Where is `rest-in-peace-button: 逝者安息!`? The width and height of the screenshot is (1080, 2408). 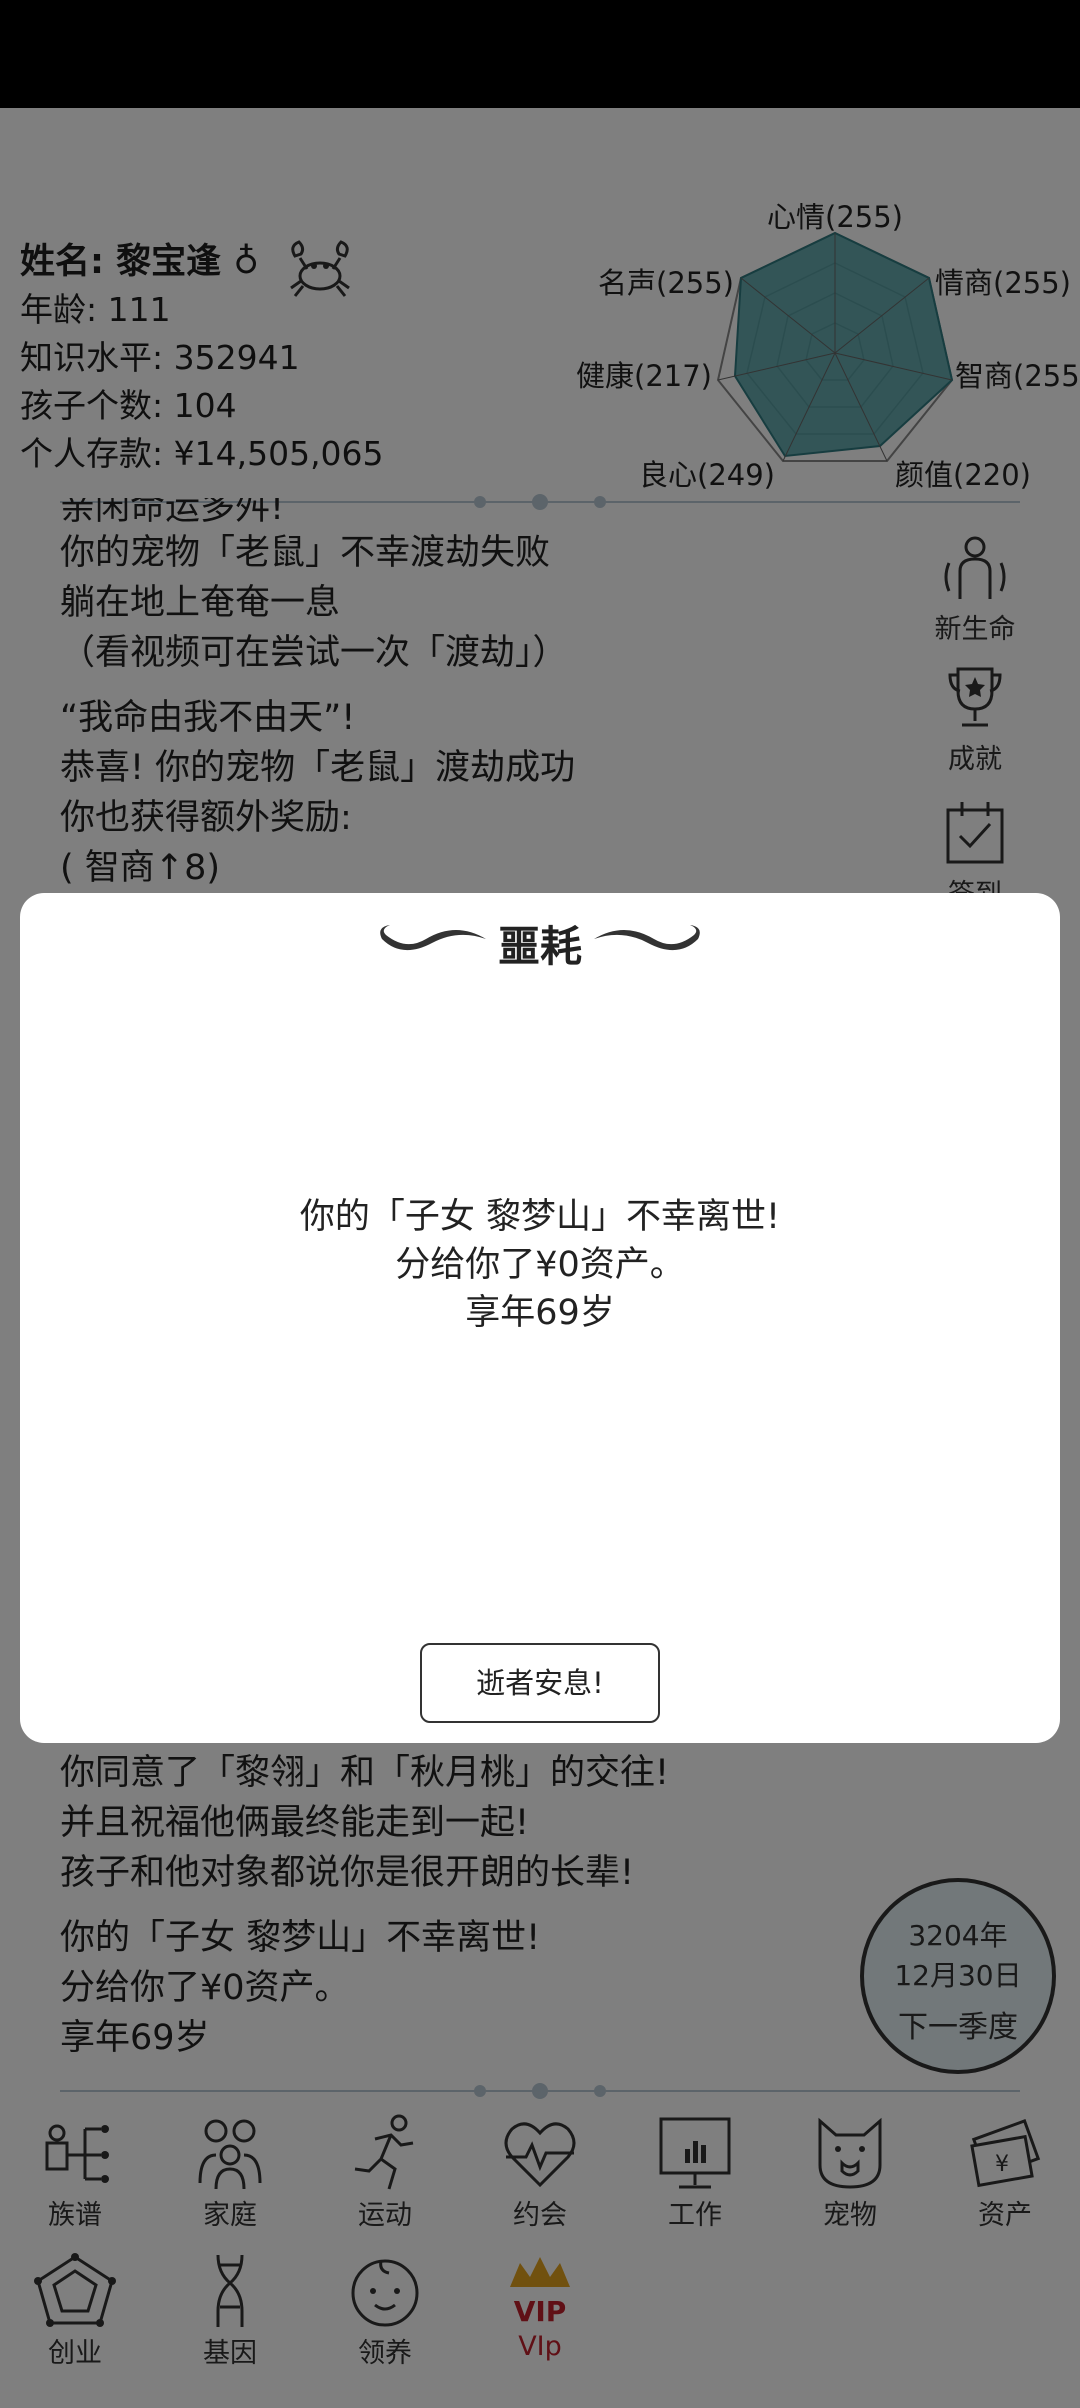
rest-in-peace-button: 逝者安息! is located at coordinates (540, 1683).